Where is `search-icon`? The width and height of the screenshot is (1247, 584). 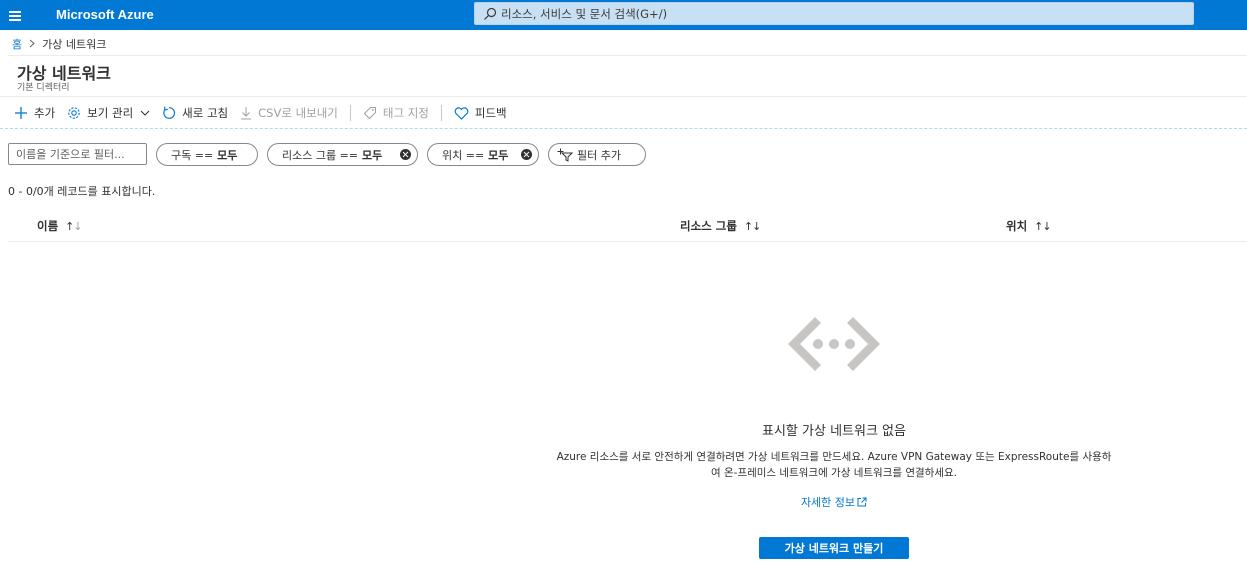 search-icon is located at coordinates (490, 13).